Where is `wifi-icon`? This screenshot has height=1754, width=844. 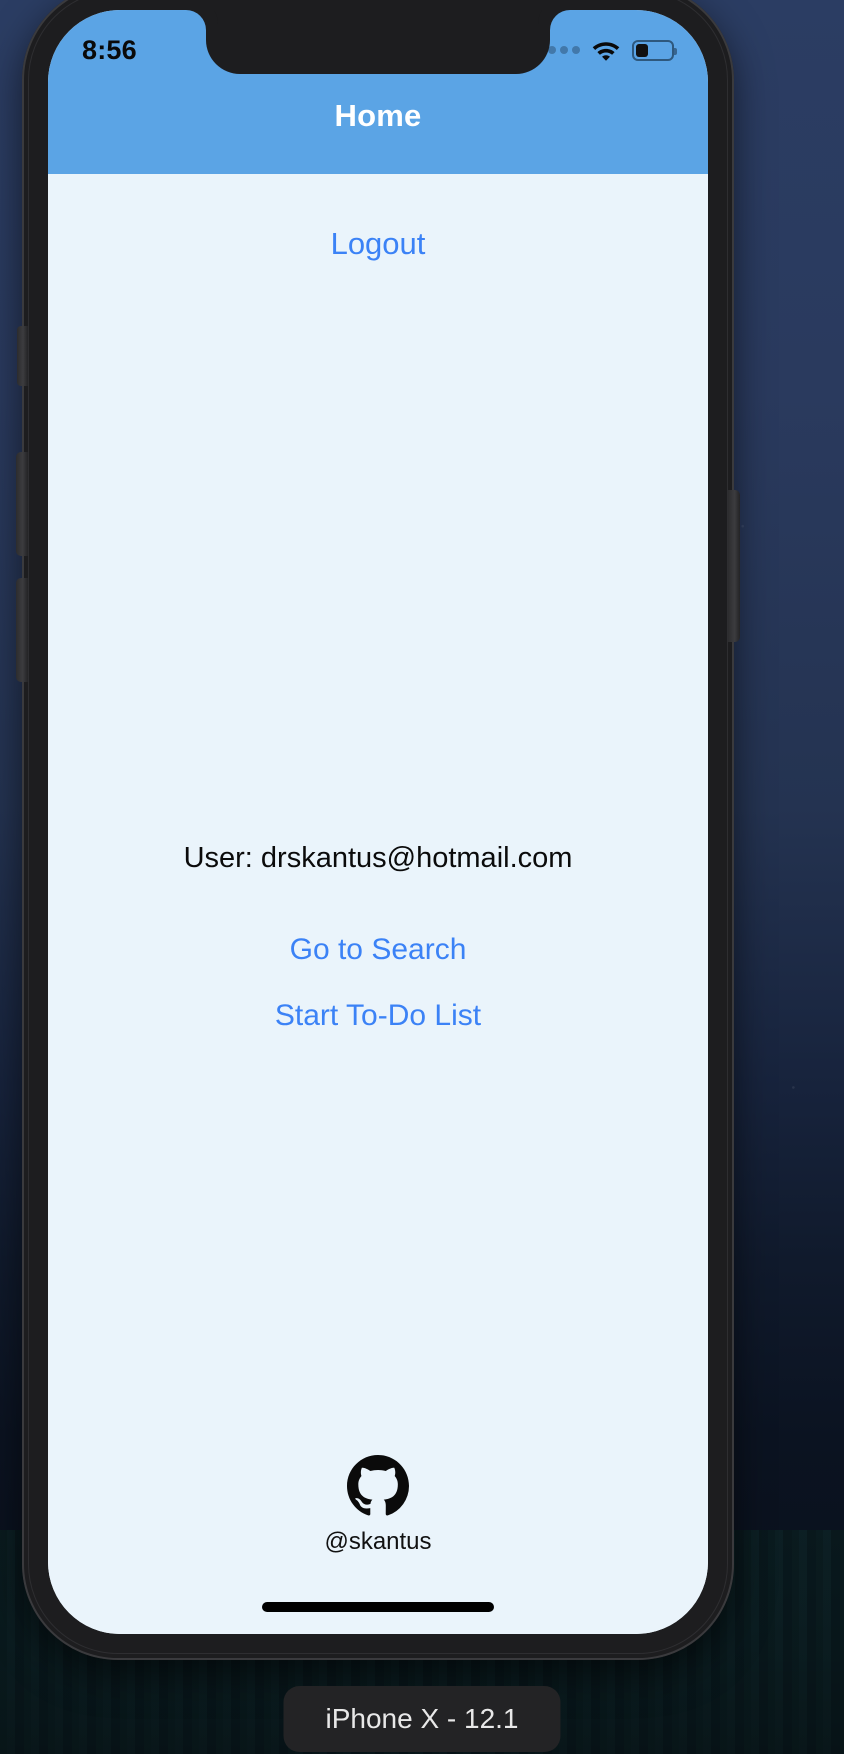 wifi-icon is located at coordinates (606, 50).